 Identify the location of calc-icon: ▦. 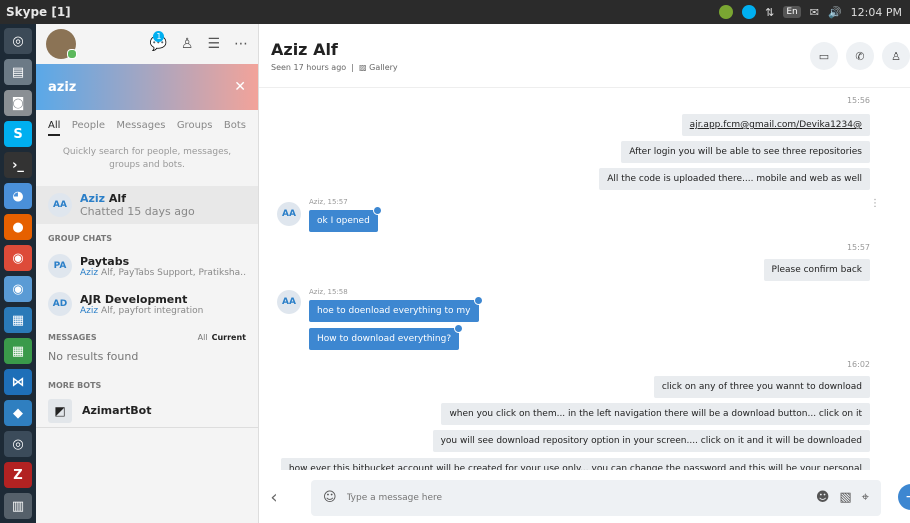
(18, 351).